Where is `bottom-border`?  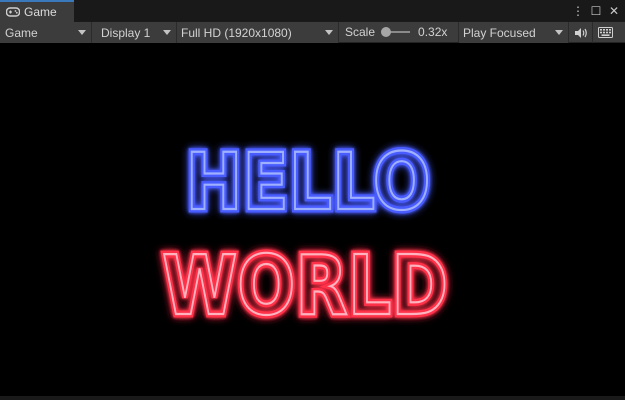
bottom-border is located at coordinates (312, 398).